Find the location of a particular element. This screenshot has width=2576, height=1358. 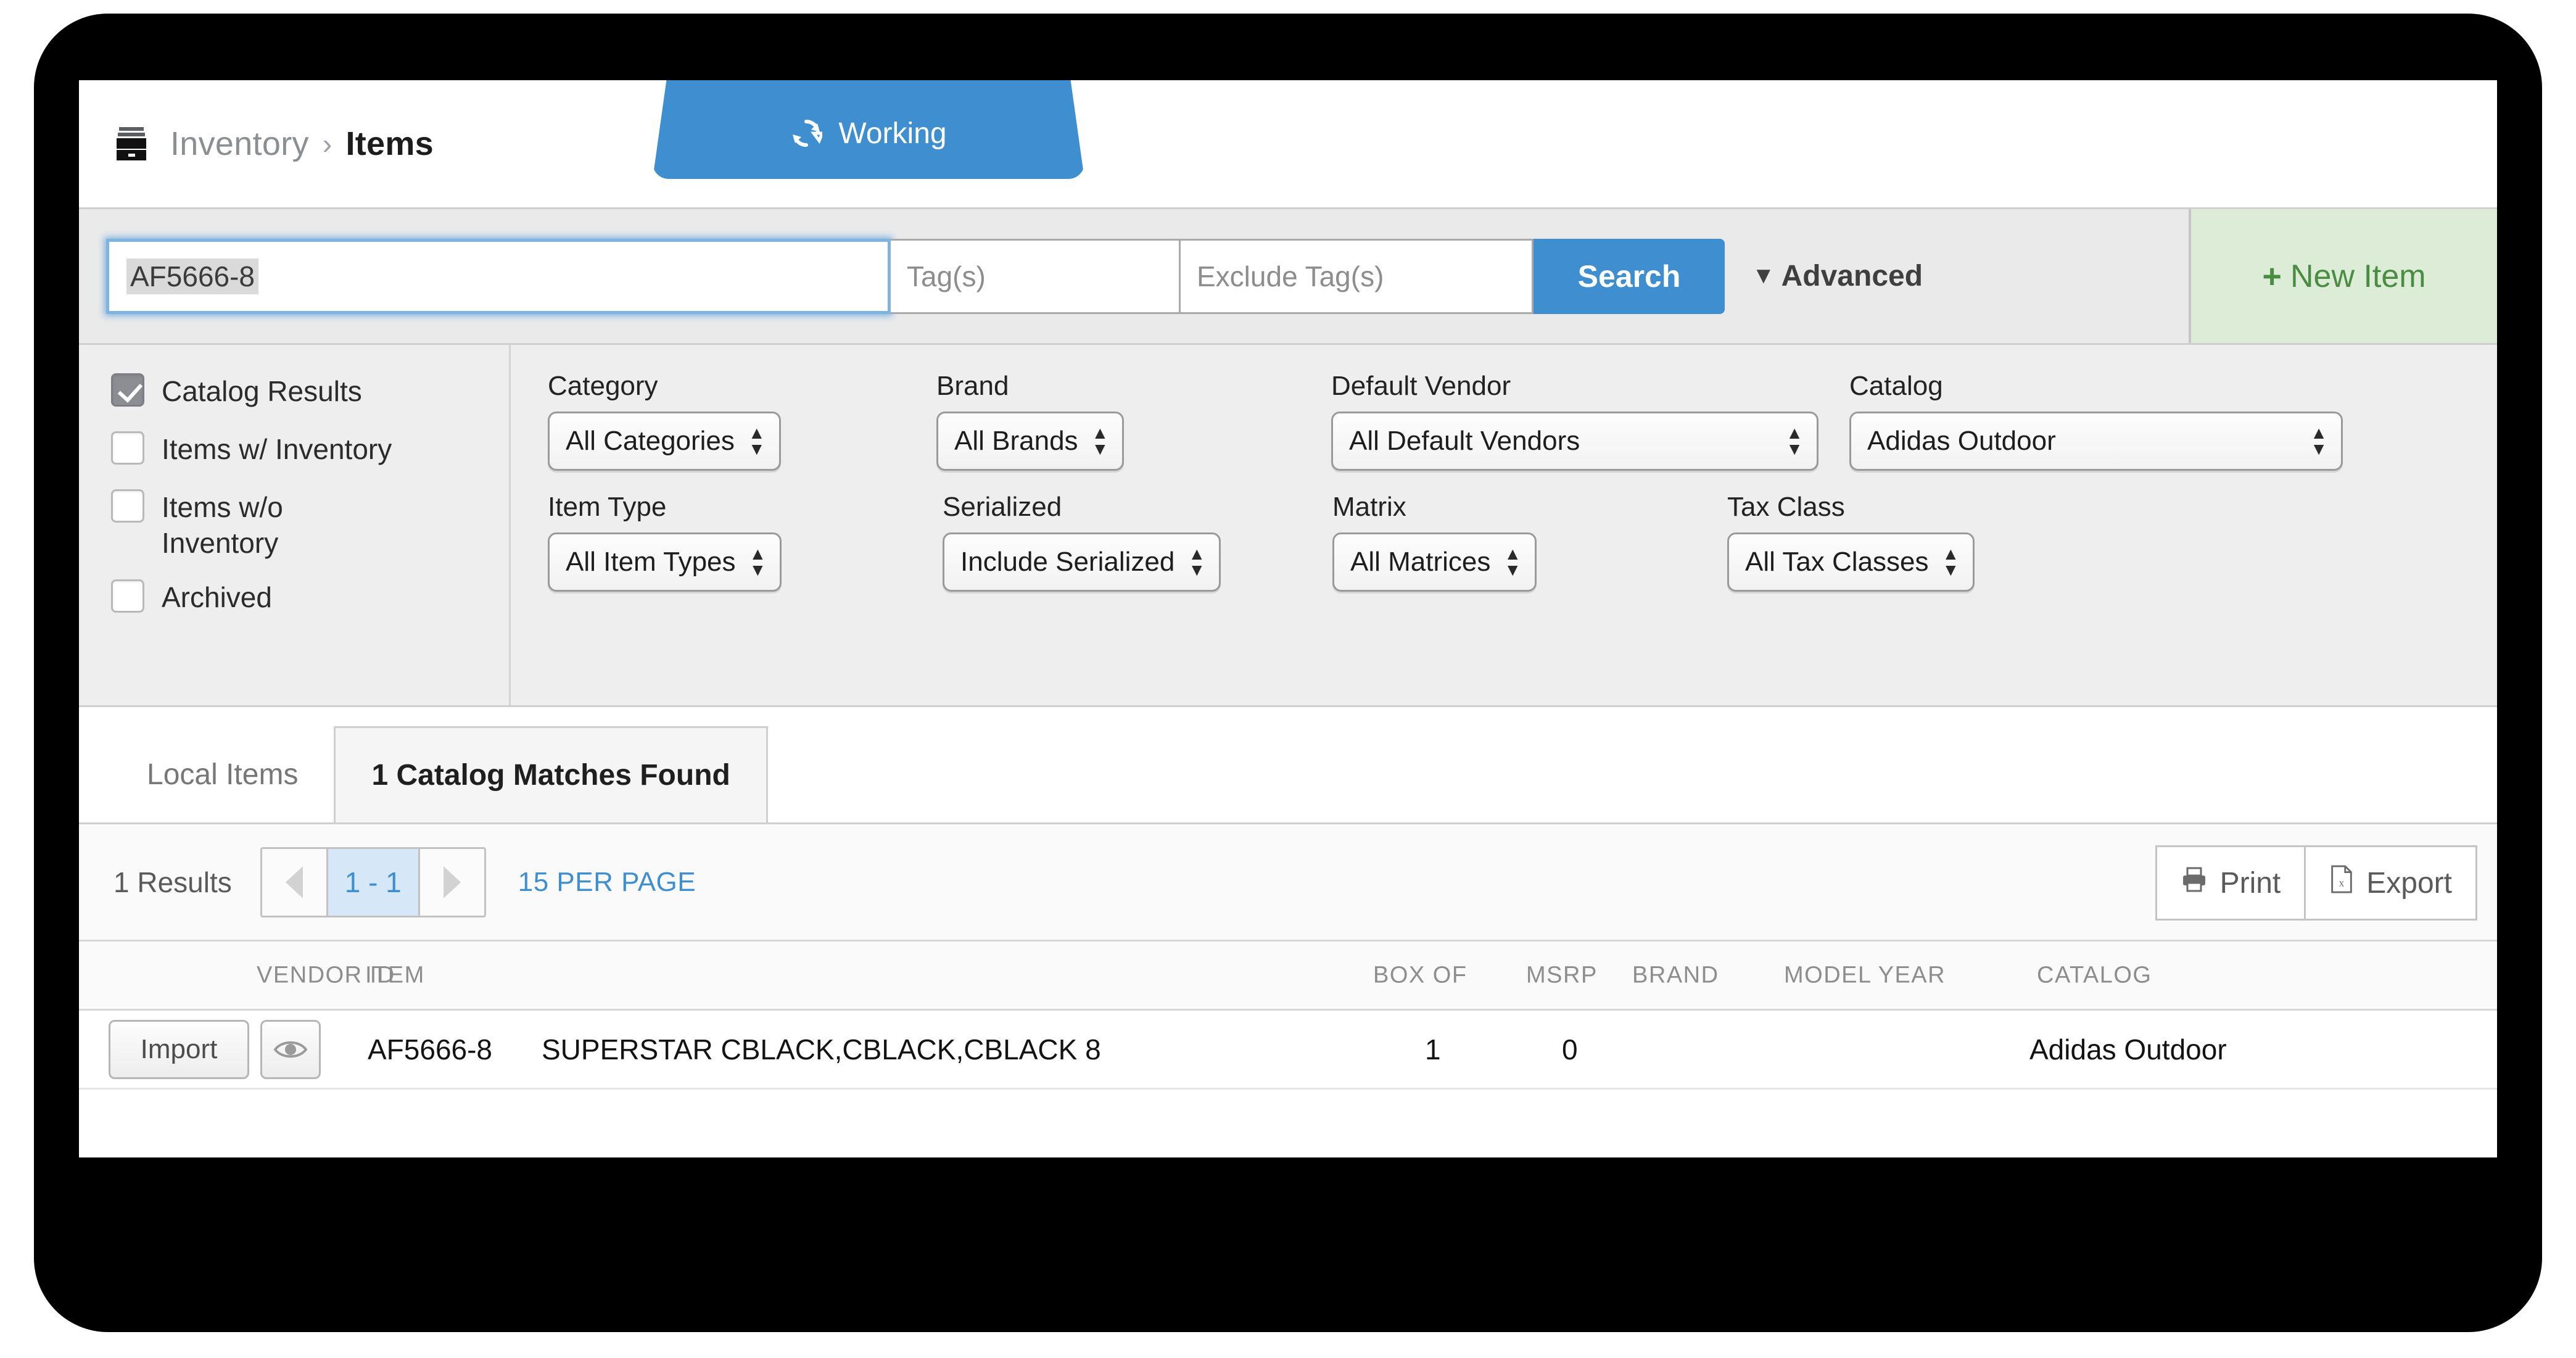

exclude-tags-input: Exclude Tag(s) is located at coordinates (1357, 276).